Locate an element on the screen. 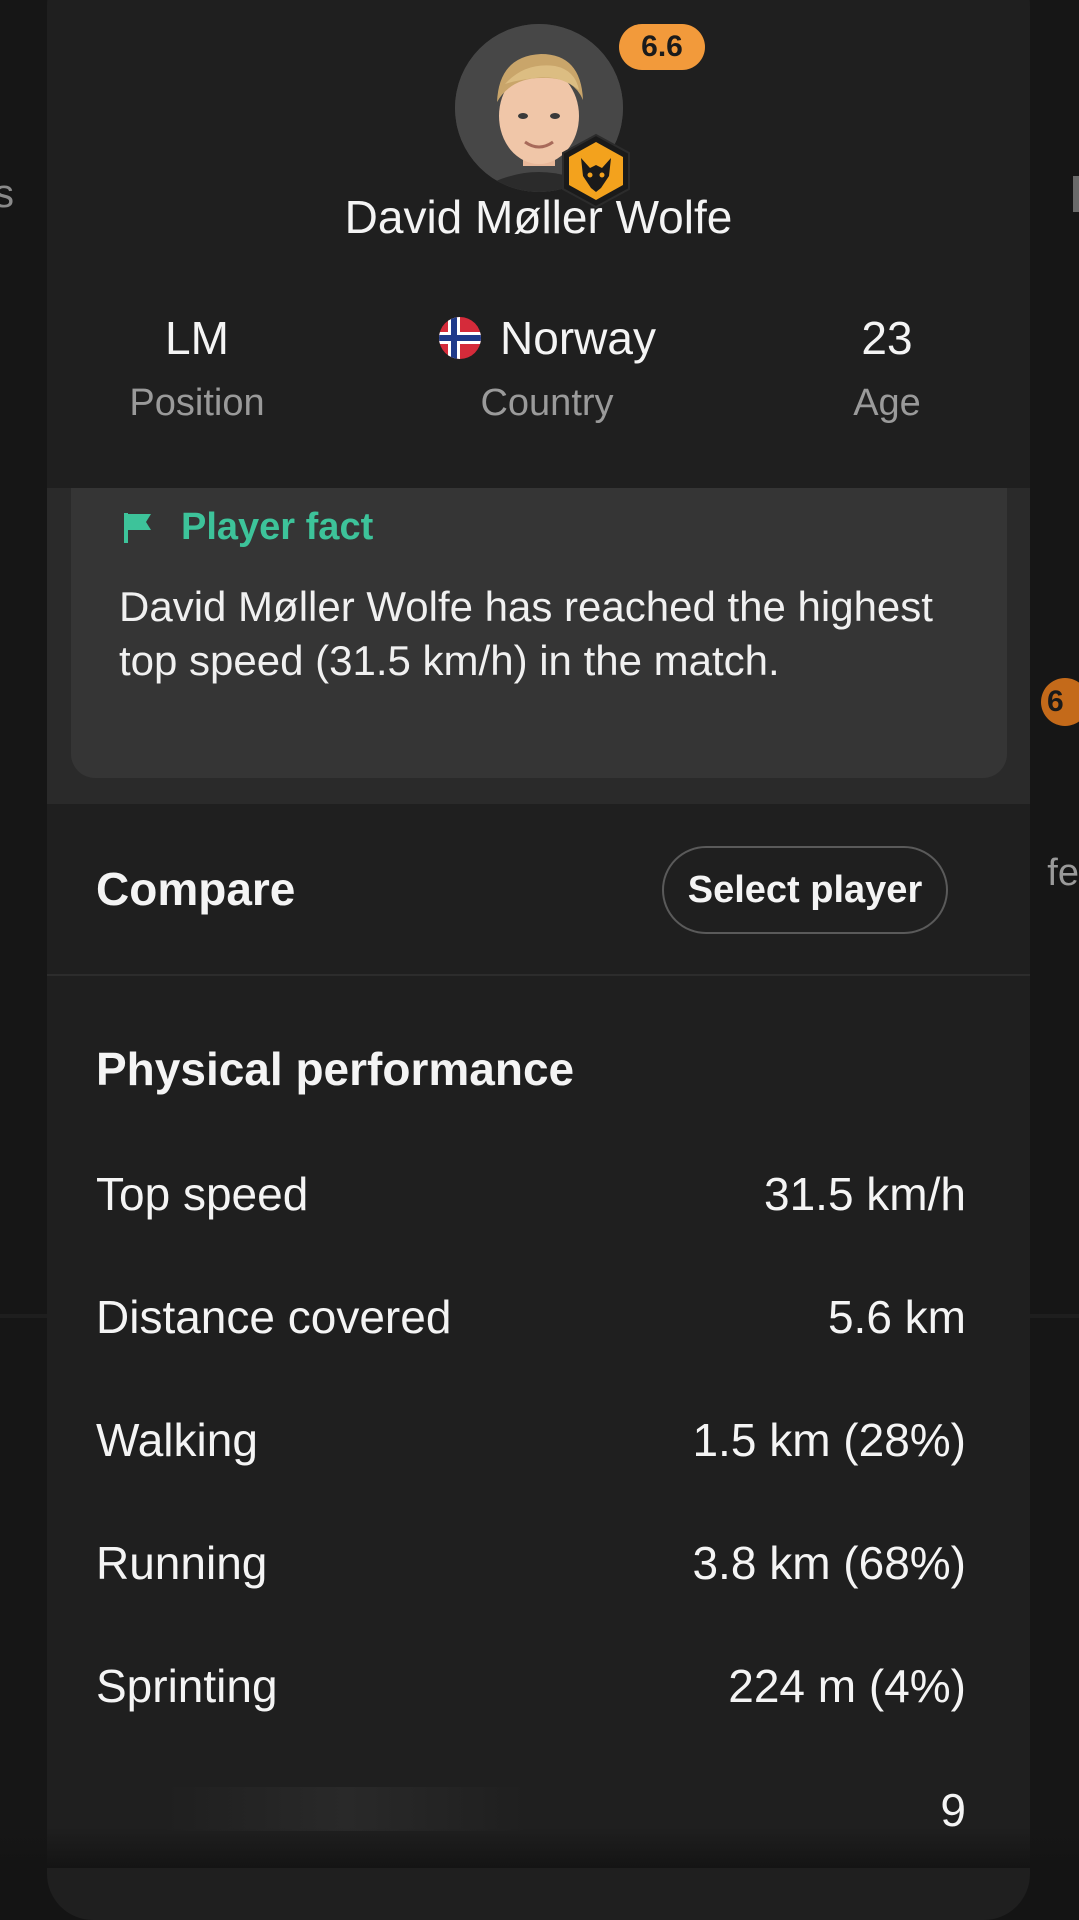 This screenshot has width=1079, height=1920. country-value: Norway is located at coordinates (578, 338).